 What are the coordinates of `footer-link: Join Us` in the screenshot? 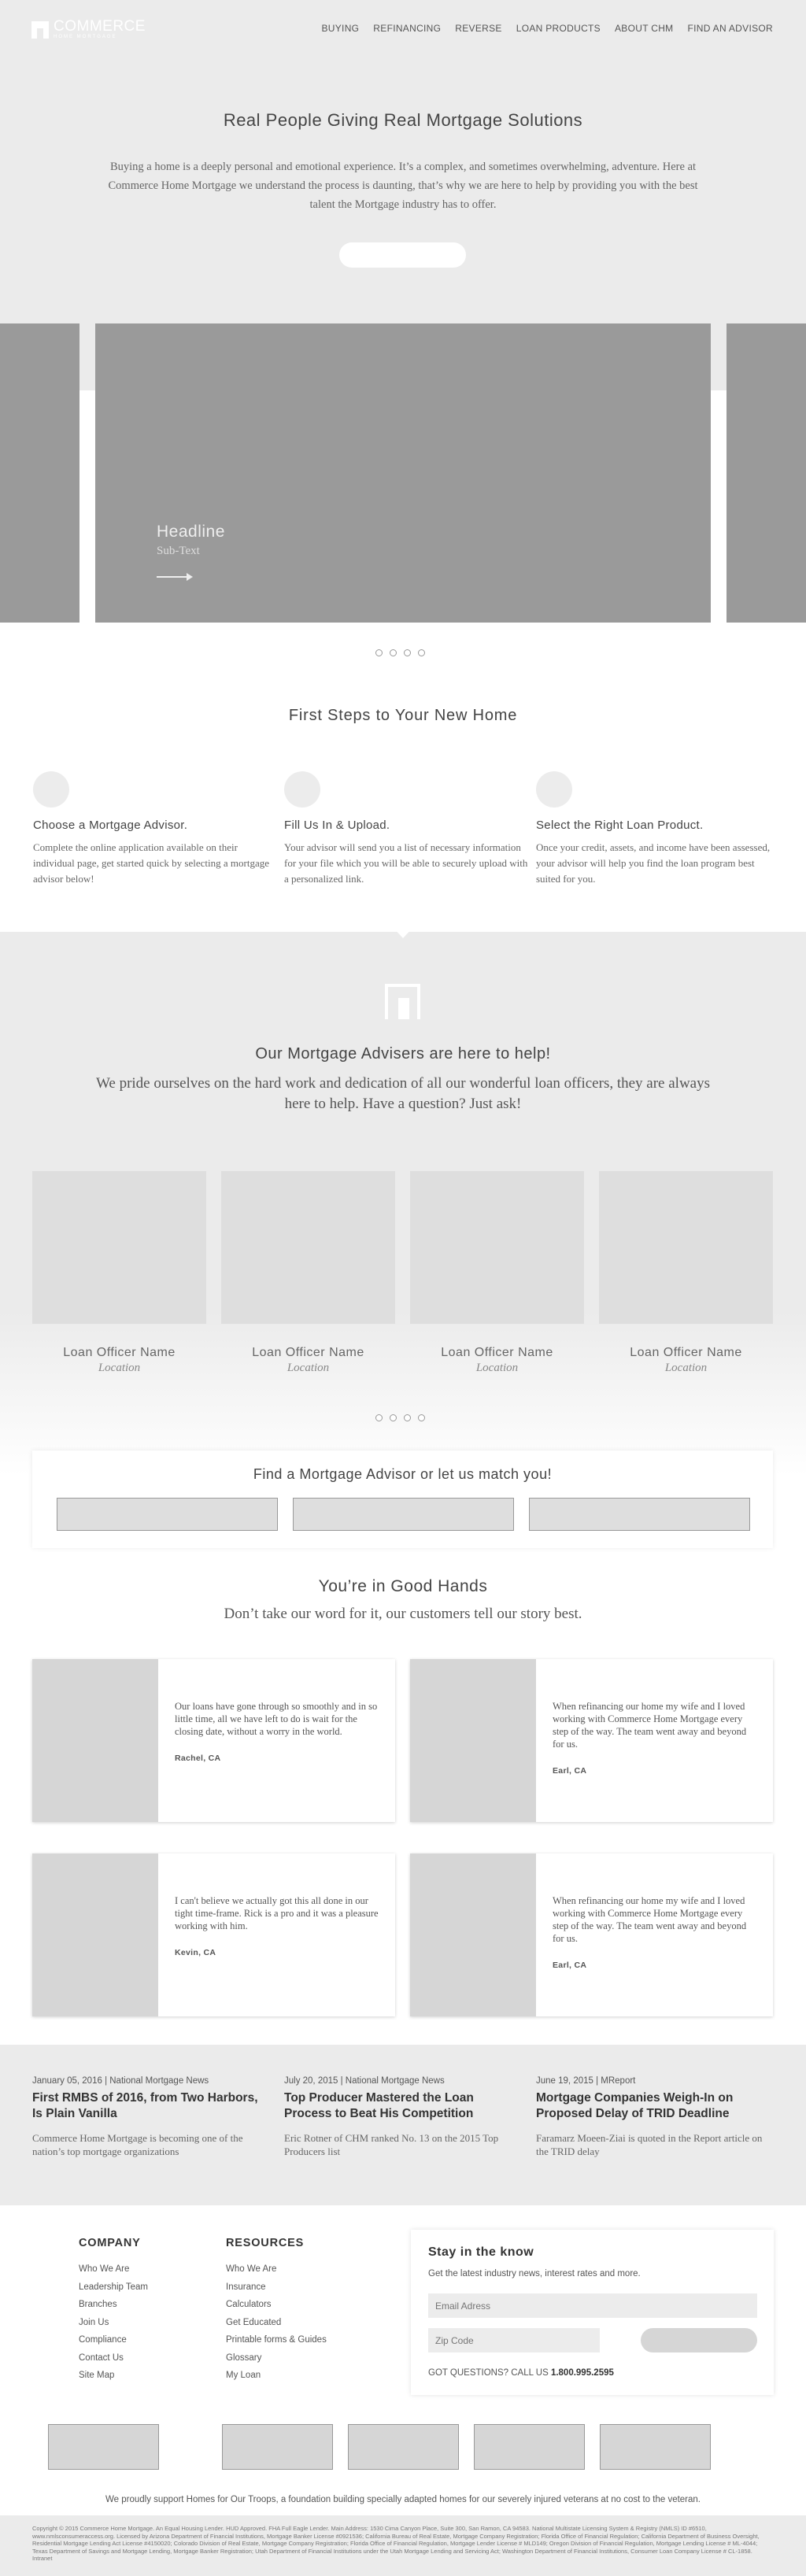 It's located at (113, 2323).